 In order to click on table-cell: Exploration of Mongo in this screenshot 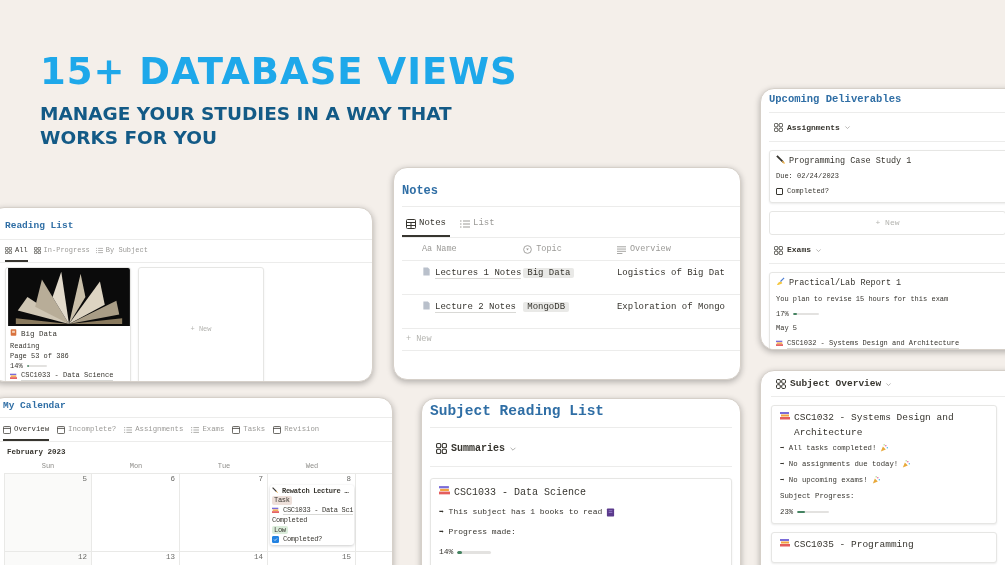, I will do `click(670, 306)`.